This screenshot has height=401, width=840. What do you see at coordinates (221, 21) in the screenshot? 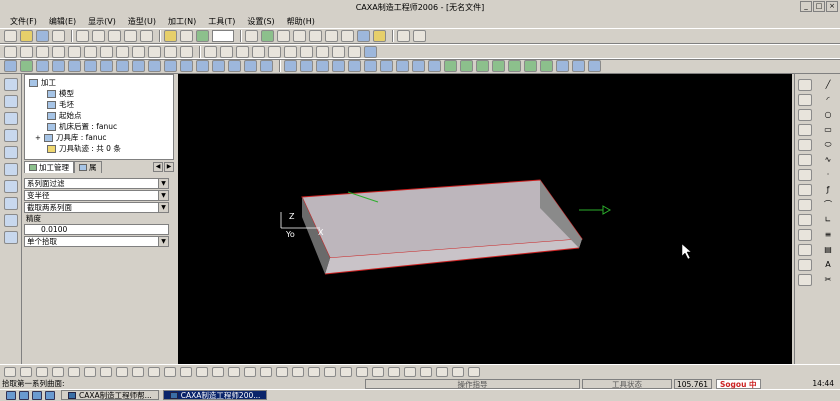
I see `menu-tools: 工具(T)` at bounding box center [221, 21].